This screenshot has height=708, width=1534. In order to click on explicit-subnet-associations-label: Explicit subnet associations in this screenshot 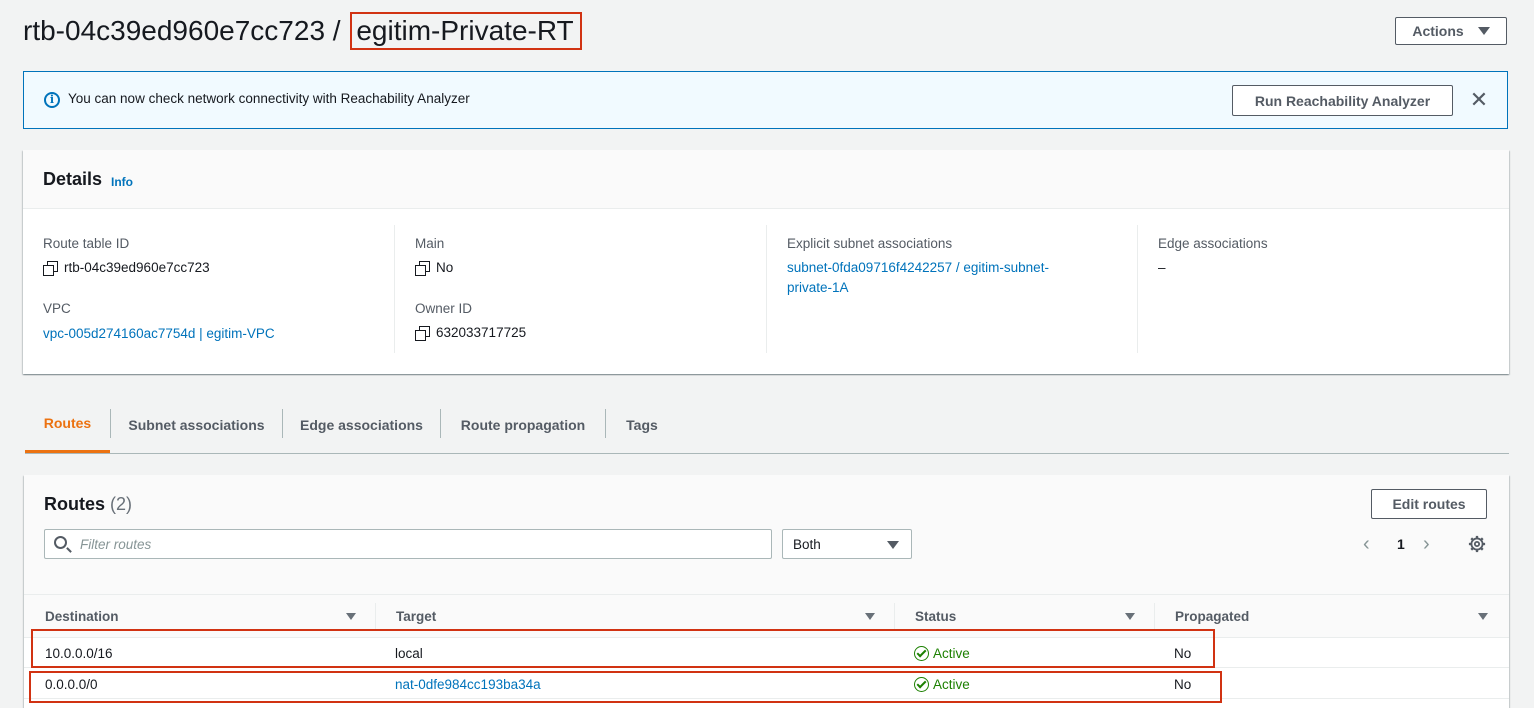, I will do `click(870, 243)`.